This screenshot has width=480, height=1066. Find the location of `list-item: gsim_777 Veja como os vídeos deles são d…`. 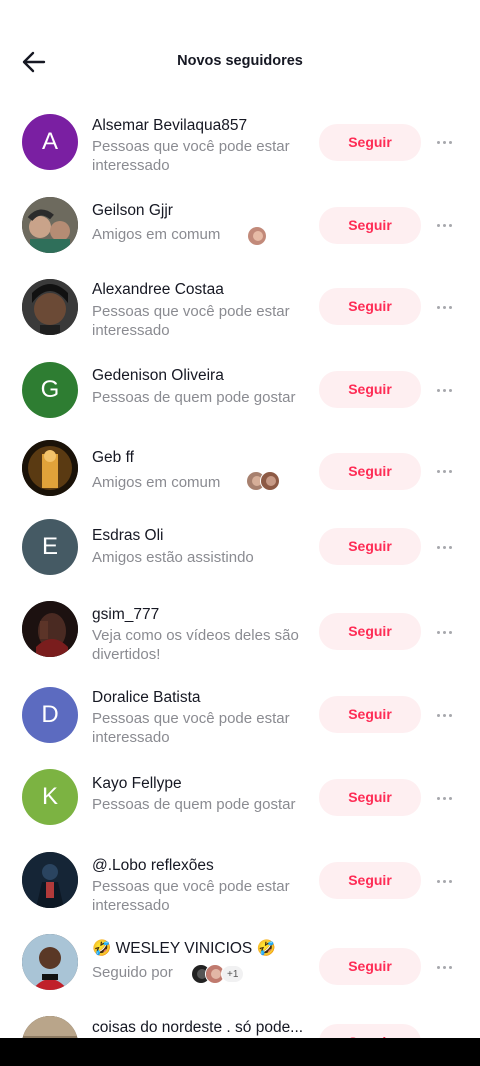

list-item: gsim_777 Veja como os vídeos deles são d… is located at coordinates (240, 637).